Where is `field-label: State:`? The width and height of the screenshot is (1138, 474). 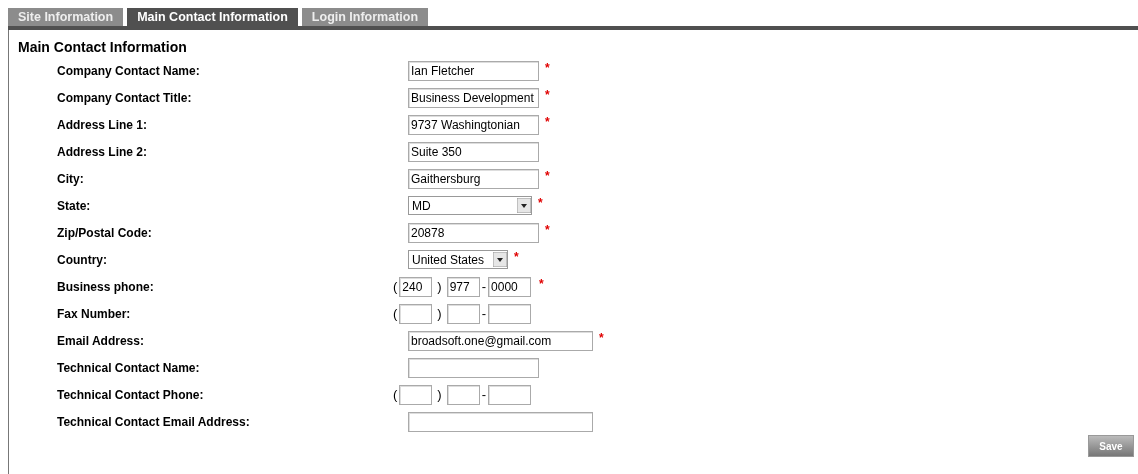 field-label: State: is located at coordinates (74, 206).